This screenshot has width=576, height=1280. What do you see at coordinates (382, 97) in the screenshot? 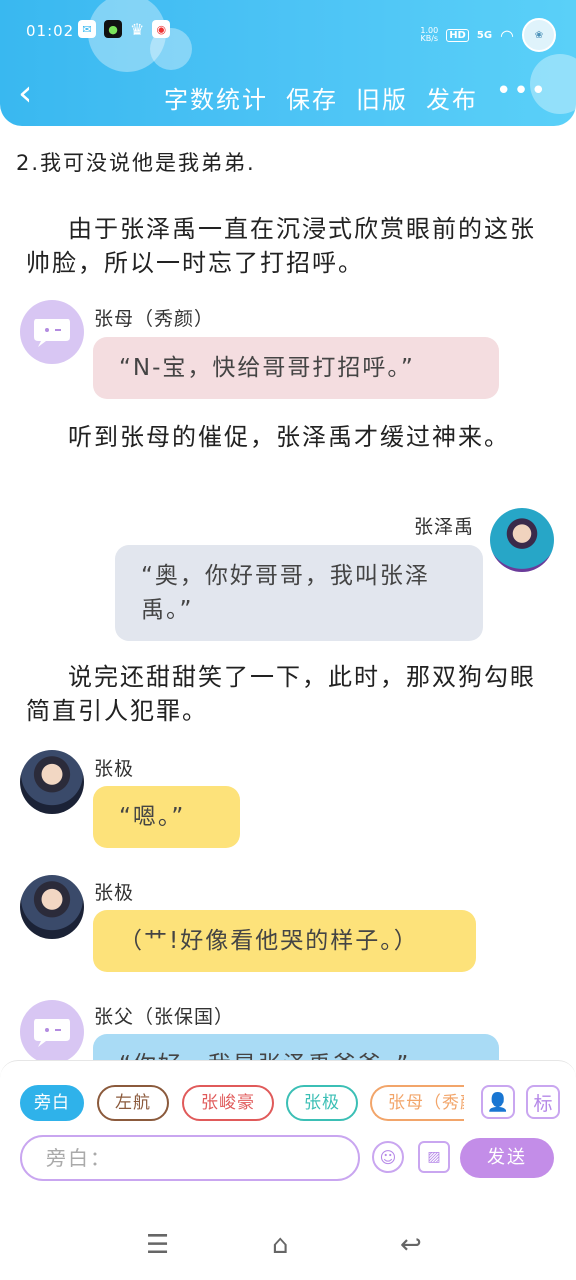
I see `old-version-button: 旧版` at bounding box center [382, 97].